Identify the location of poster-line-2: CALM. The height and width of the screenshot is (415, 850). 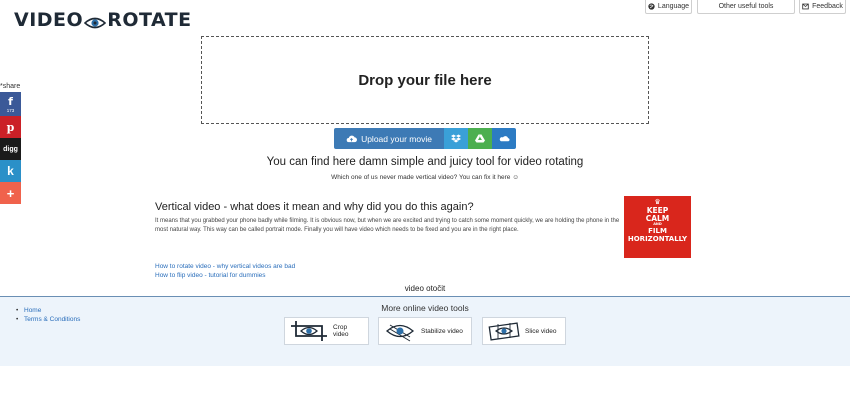
(657, 218).